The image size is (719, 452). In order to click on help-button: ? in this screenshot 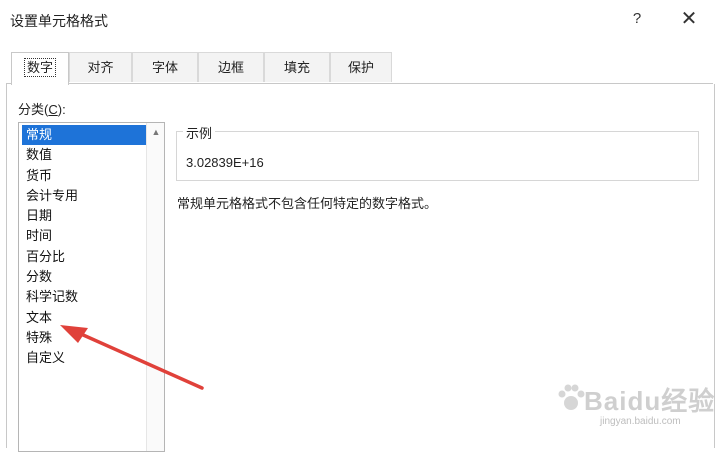, I will do `click(637, 19)`.